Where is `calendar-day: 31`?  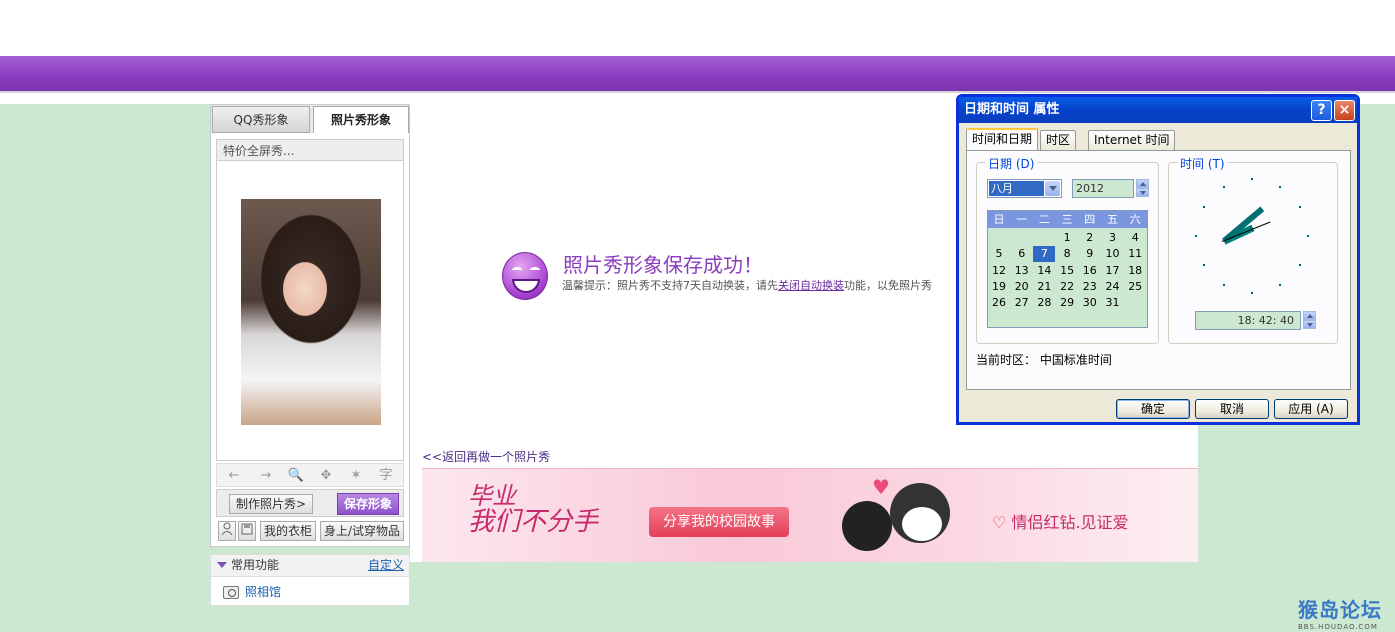
calendar-day: 31 is located at coordinates (1113, 303).